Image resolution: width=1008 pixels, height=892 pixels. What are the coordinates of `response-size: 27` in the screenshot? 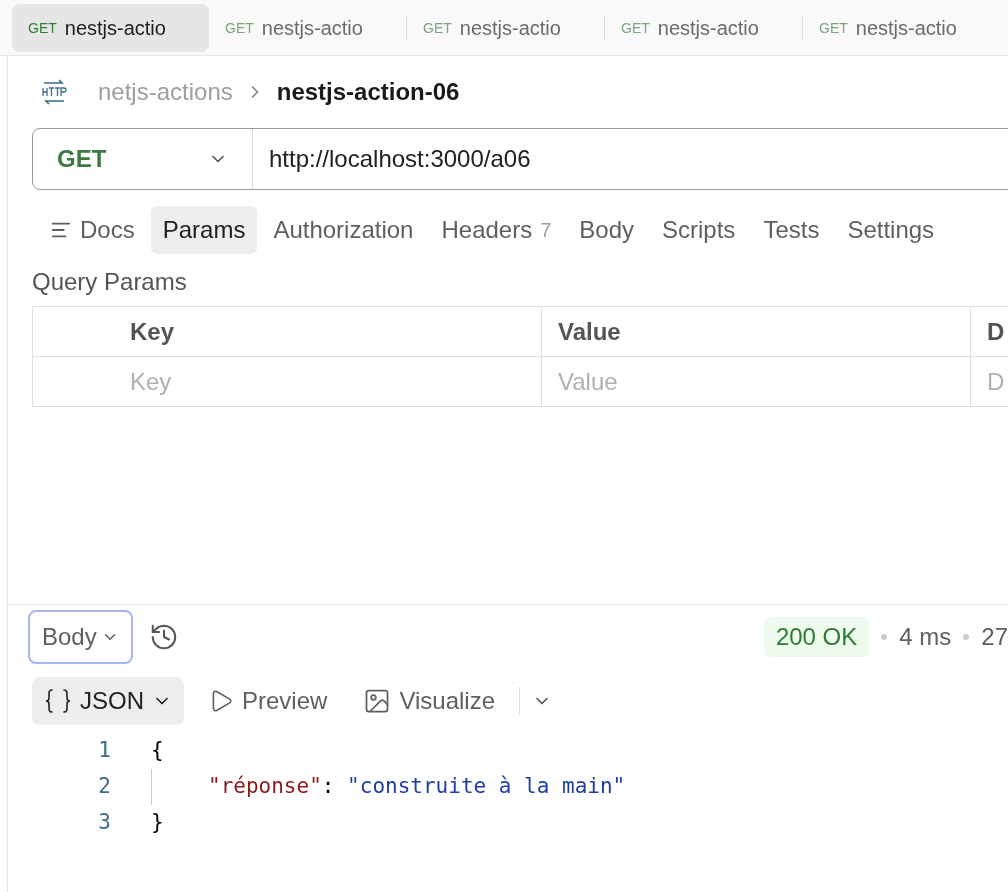 It's located at (994, 637).